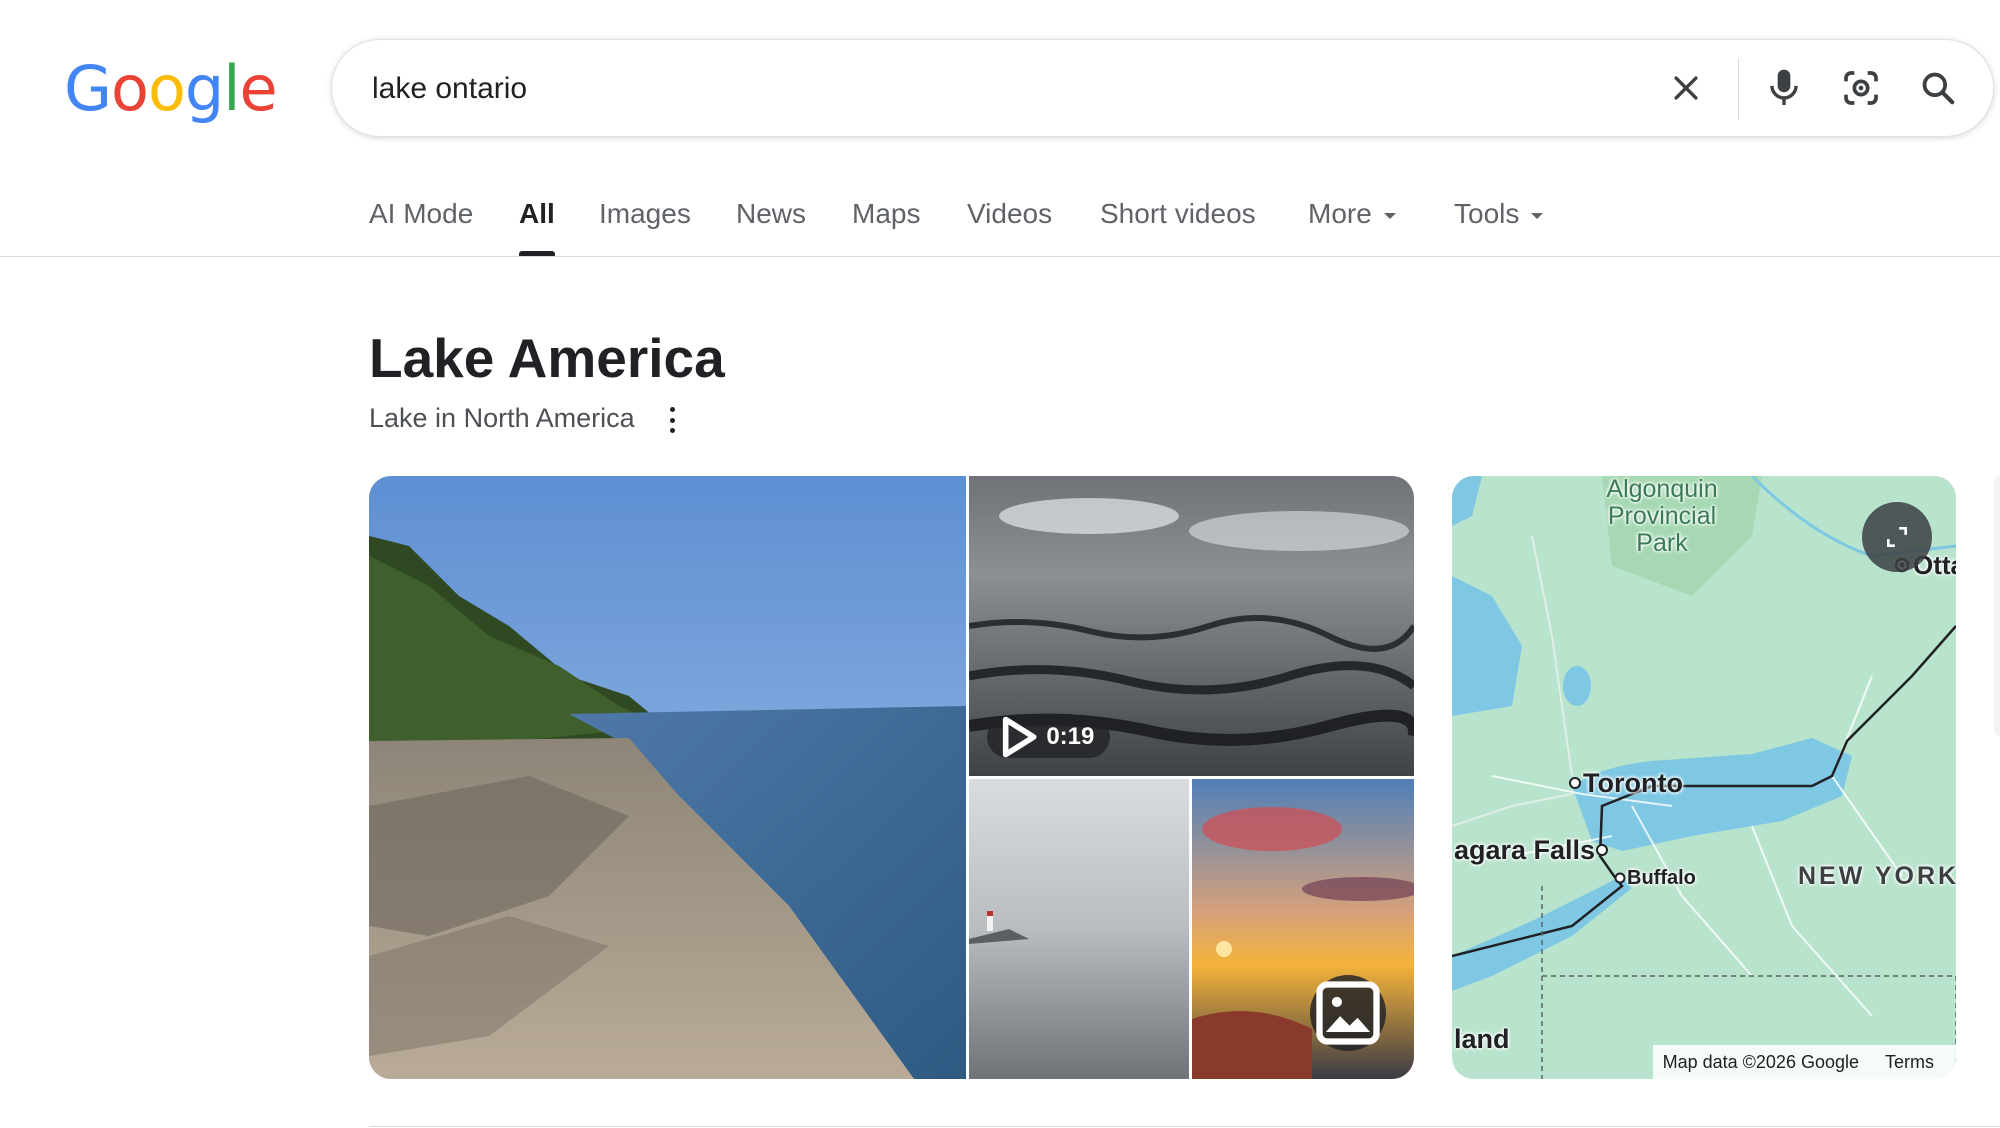  What do you see at coordinates (1070, 736) in the screenshot?
I see `video-duration: 0:19` at bounding box center [1070, 736].